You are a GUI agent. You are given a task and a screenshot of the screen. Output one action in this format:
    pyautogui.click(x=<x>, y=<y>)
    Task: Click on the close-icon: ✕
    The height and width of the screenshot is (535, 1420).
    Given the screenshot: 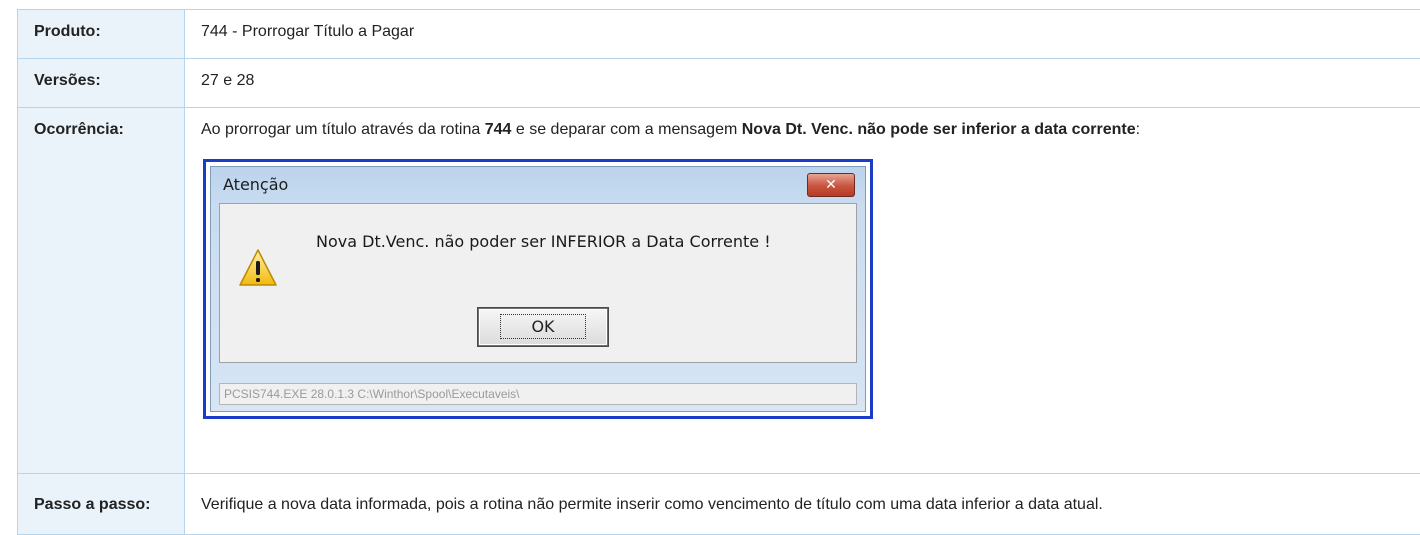 What is the action you would take?
    pyautogui.click(x=831, y=185)
    